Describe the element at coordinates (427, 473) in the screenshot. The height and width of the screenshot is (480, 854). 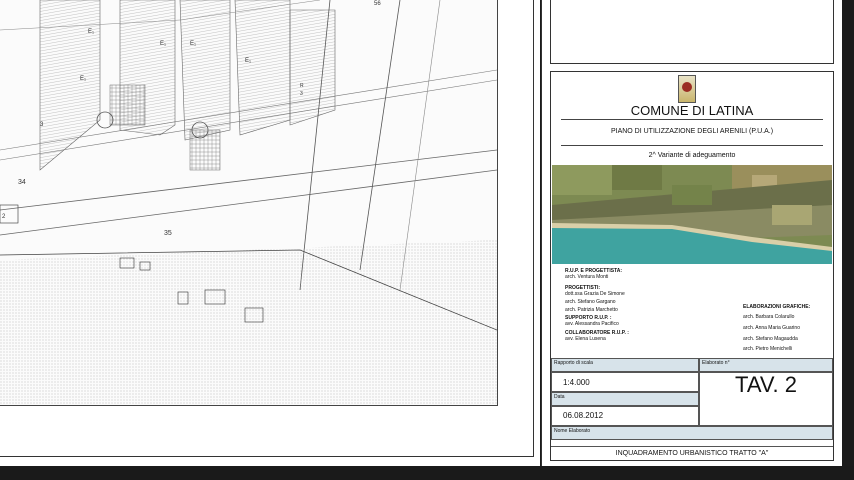
I see `bottom-bar` at that location.